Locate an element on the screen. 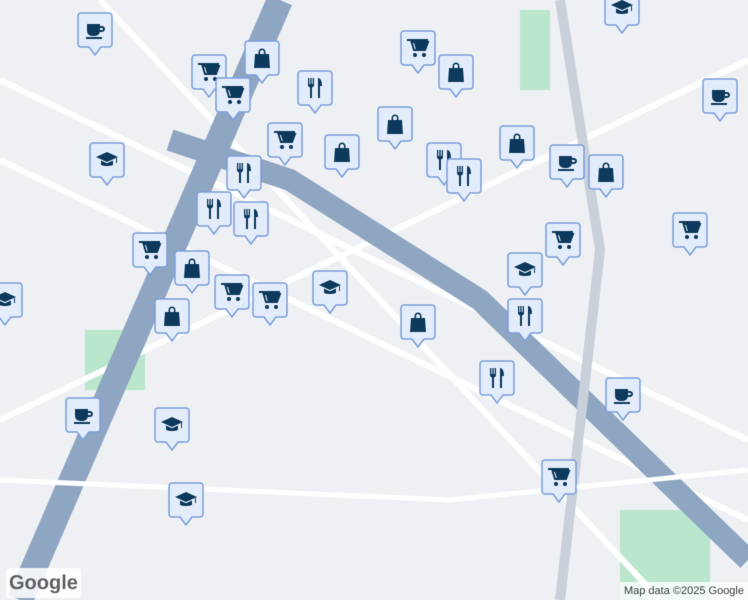  logo: Google is located at coordinates (43, 583).